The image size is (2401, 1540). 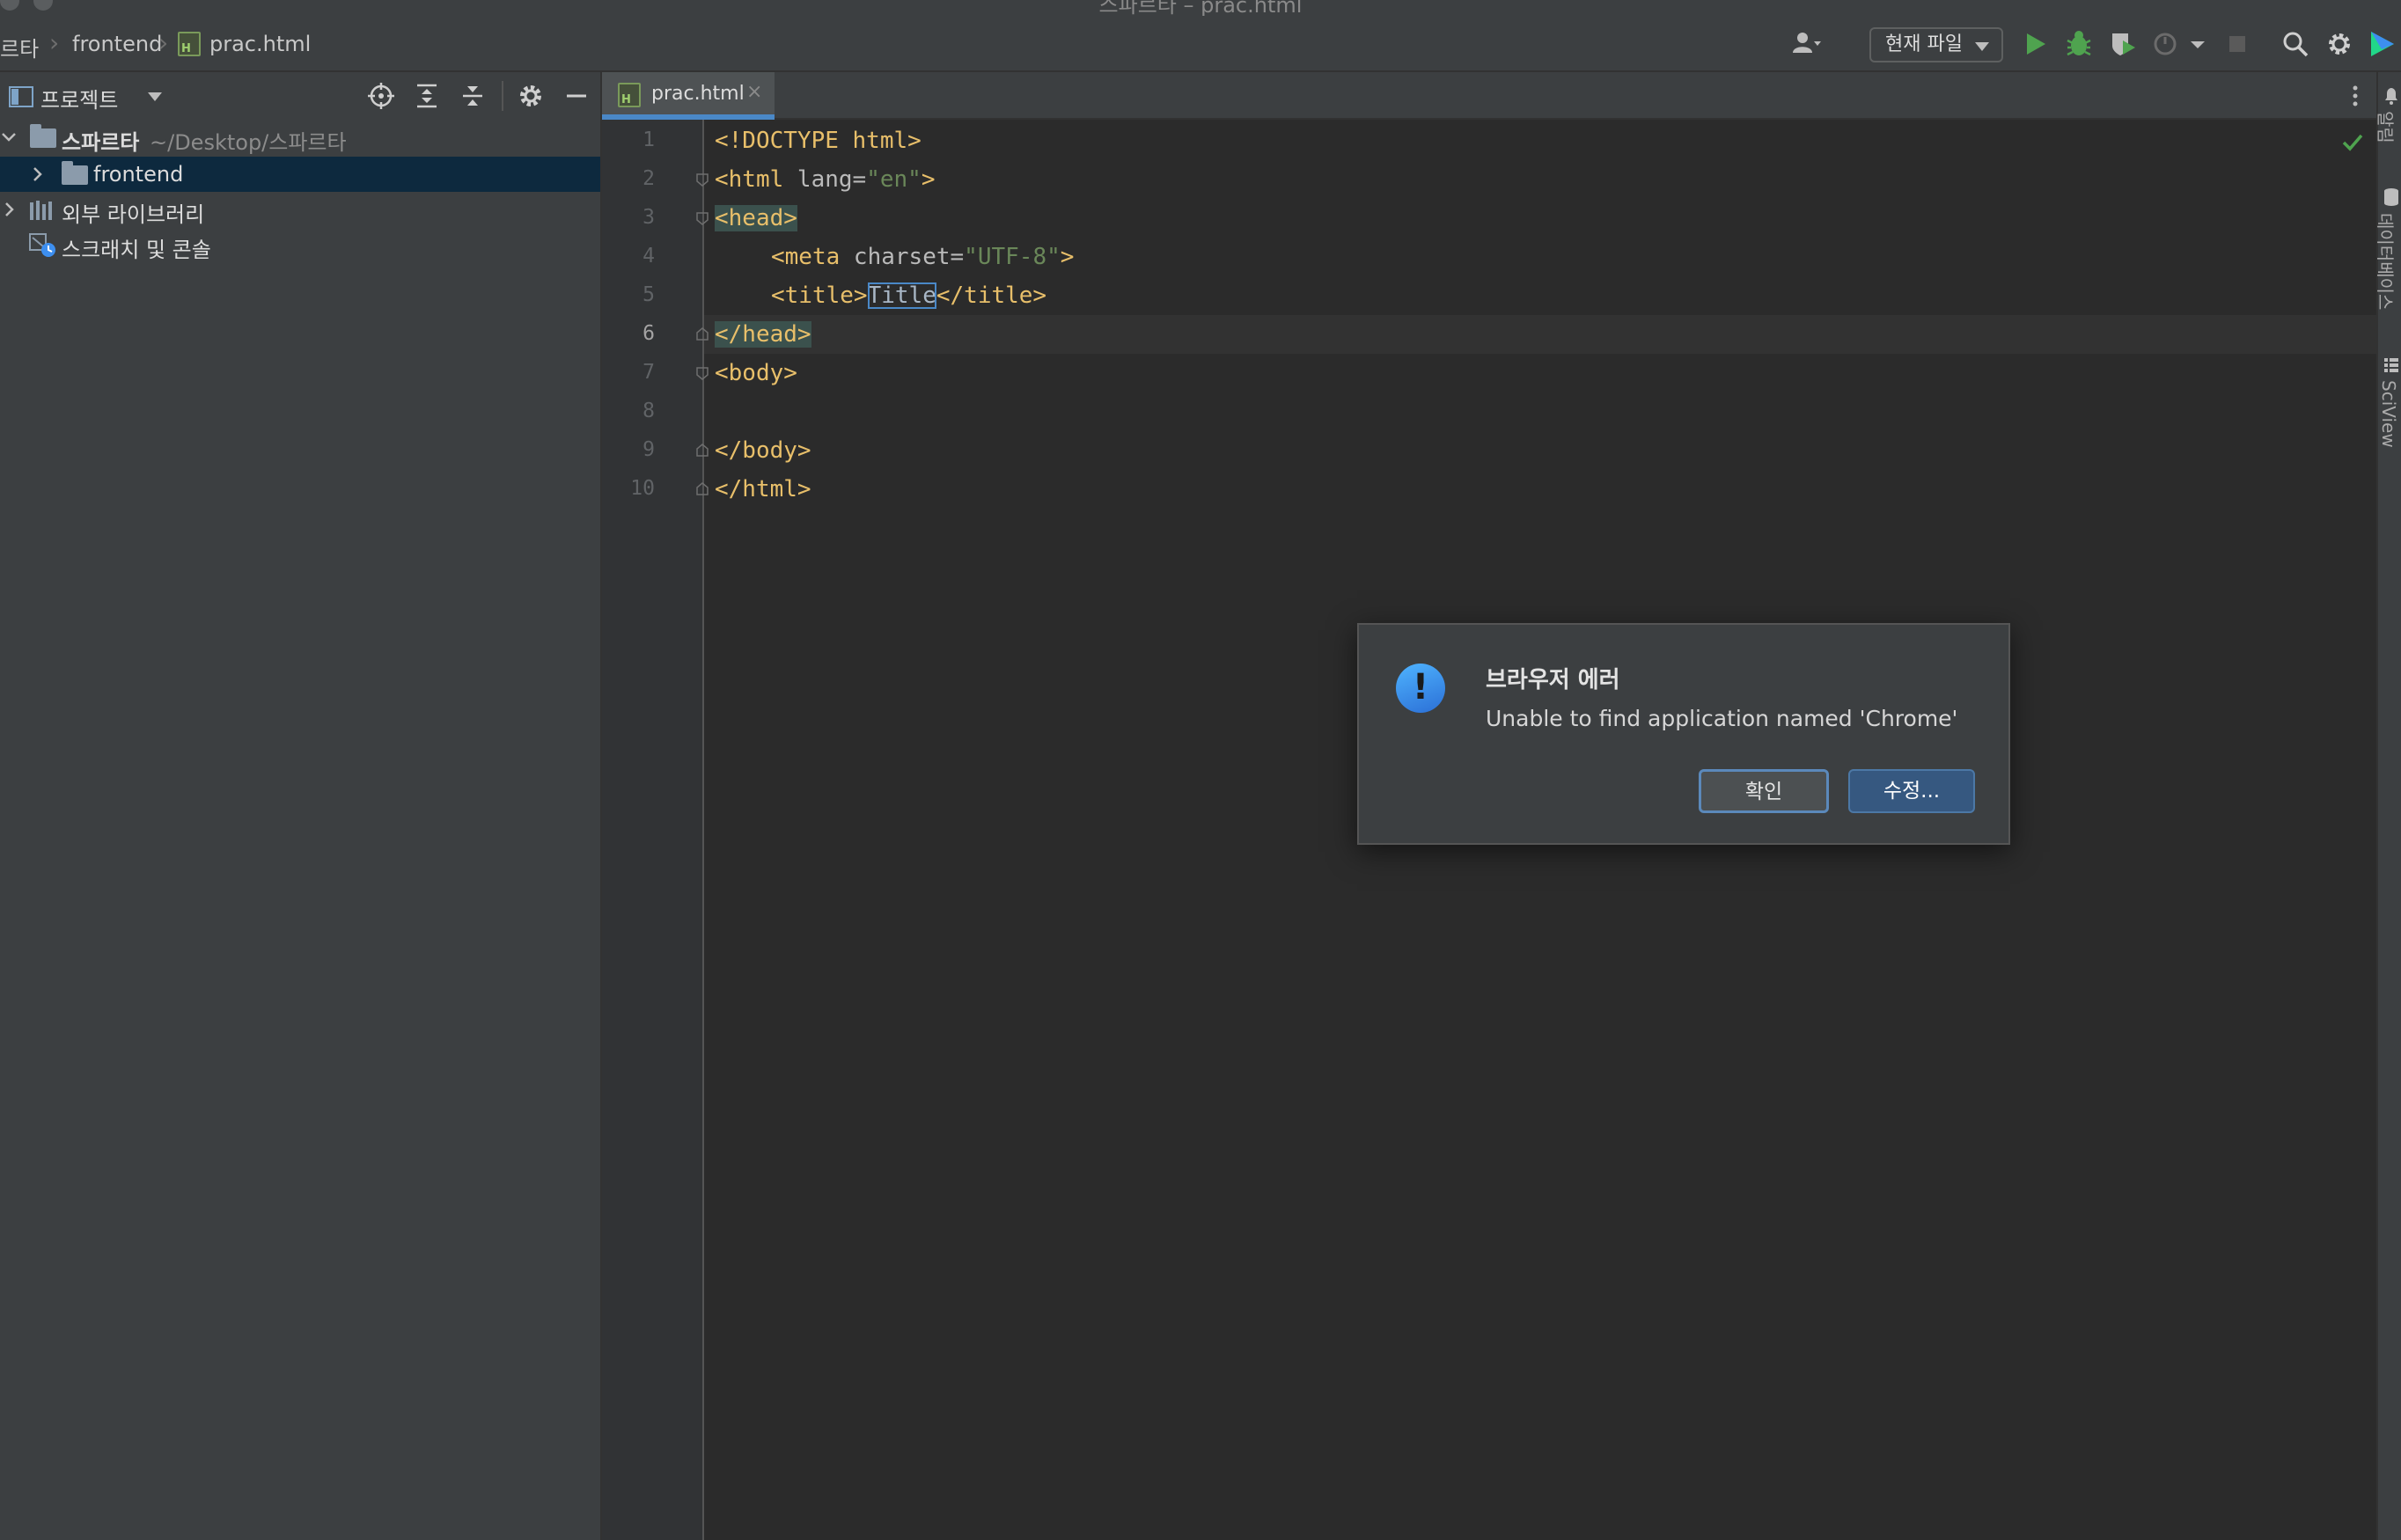 What do you see at coordinates (2295, 44) in the screenshot?
I see `search-icon` at bounding box center [2295, 44].